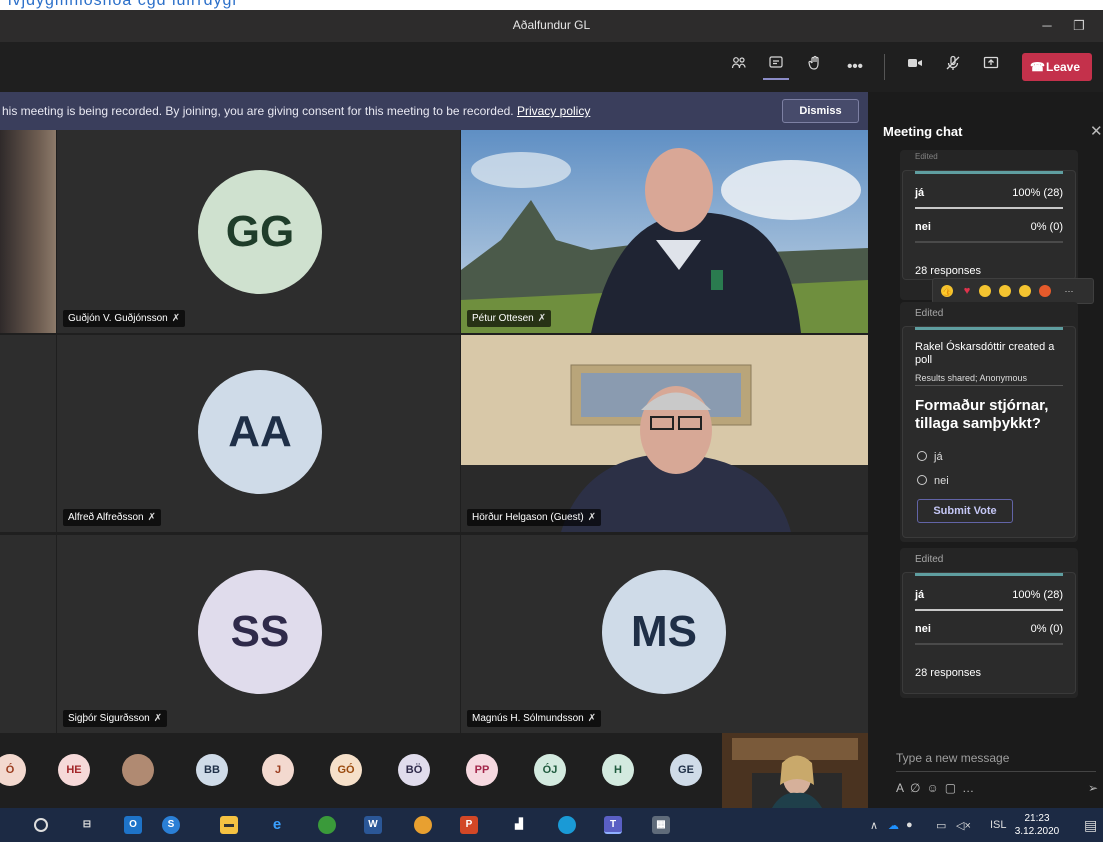 Image resolution: width=1103 pixels, height=842 pixels. What do you see at coordinates (967, 291) in the screenshot?
I see `heart-reaction-icon: ♥` at bounding box center [967, 291].